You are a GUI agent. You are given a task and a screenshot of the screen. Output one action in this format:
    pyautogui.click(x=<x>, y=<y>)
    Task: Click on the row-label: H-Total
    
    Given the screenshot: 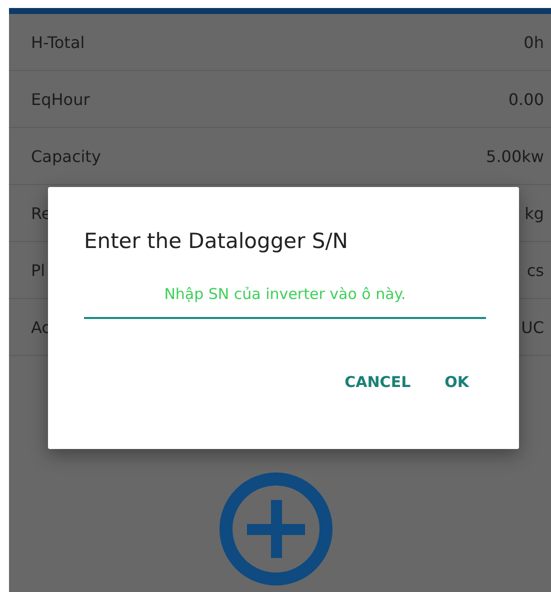 What is the action you would take?
    pyautogui.click(x=58, y=42)
    